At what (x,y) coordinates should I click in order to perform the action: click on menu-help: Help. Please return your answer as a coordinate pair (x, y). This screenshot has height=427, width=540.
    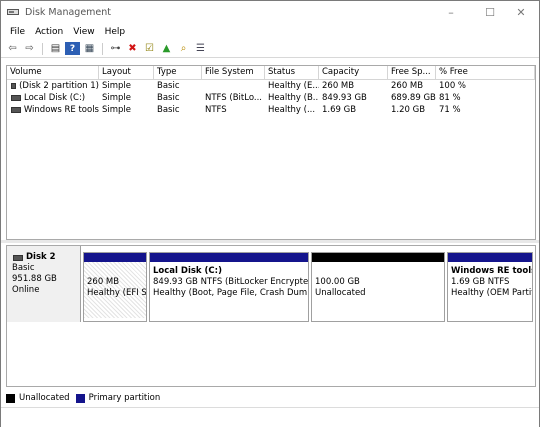
    Looking at the image, I should click on (115, 32).